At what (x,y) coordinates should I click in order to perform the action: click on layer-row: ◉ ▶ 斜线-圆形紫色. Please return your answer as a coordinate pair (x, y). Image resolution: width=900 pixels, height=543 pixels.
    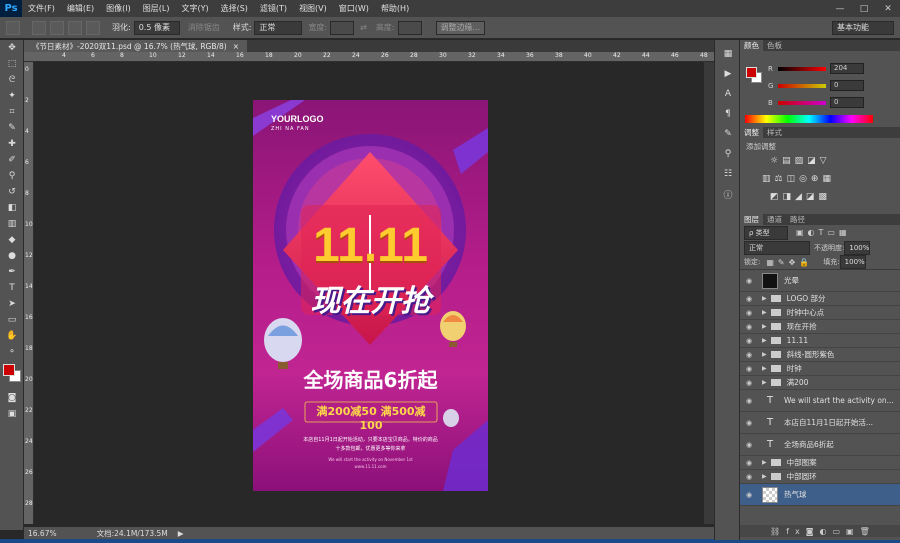
    Looking at the image, I should click on (820, 355).